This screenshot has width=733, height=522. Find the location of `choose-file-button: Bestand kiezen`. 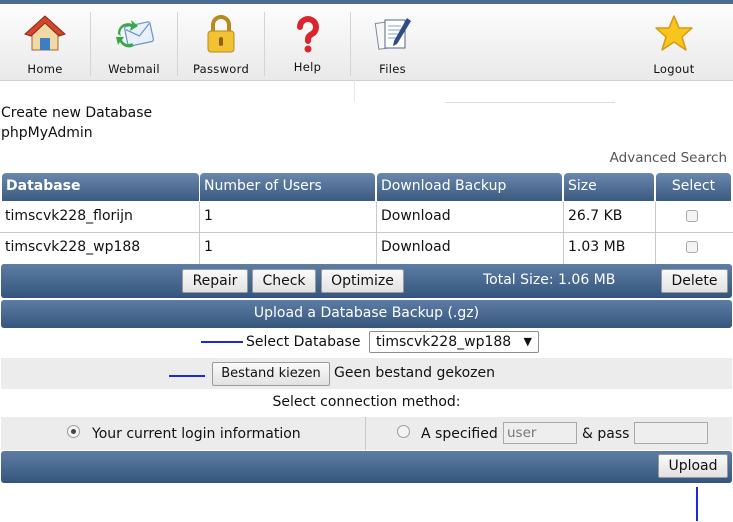

choose-file-button: Bestand kiezen is located at coordinates (271, 374).